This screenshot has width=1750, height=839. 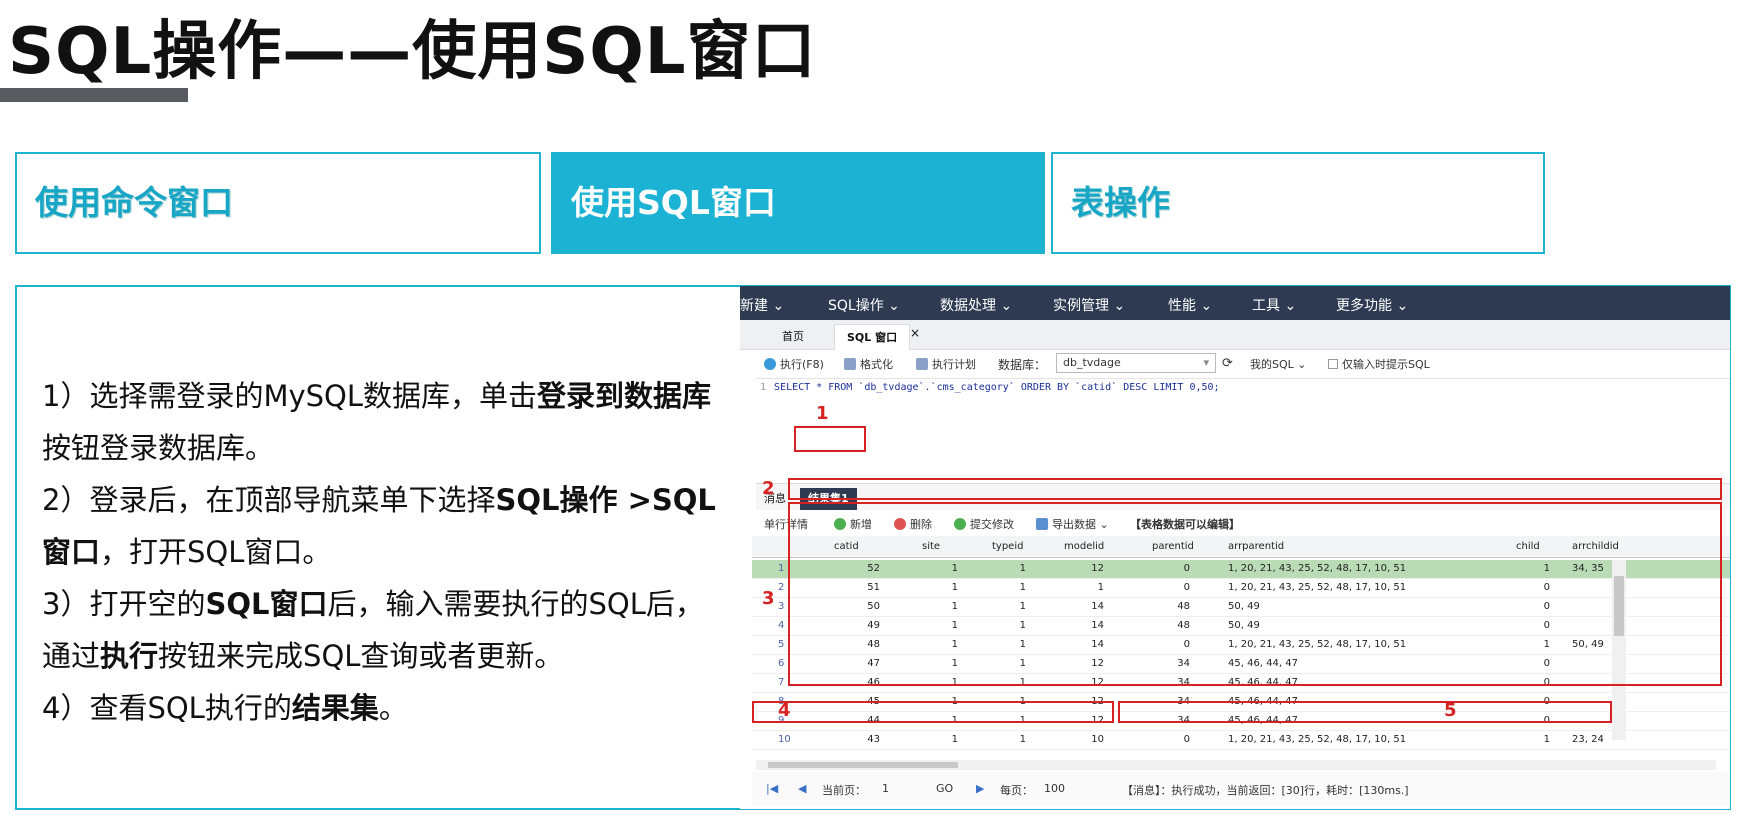 What do you see at coordinates (980, 788) in the screenshot?
I see `next-page-button: ▶` at bounding box center [980, 788].